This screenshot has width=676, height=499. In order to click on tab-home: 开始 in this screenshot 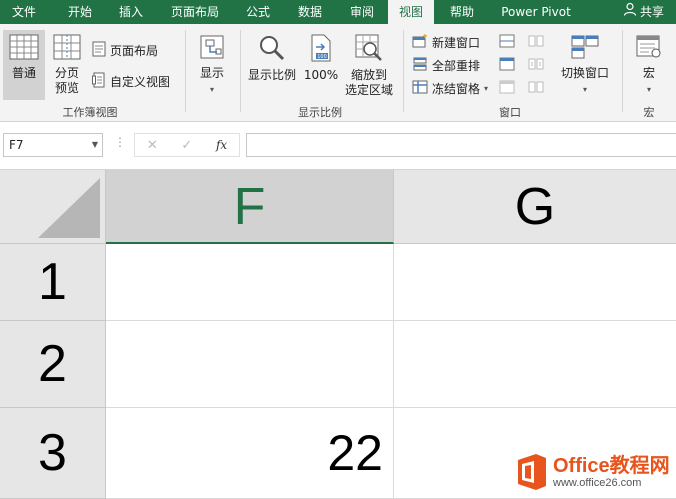, I will do `click(80, 12)`.